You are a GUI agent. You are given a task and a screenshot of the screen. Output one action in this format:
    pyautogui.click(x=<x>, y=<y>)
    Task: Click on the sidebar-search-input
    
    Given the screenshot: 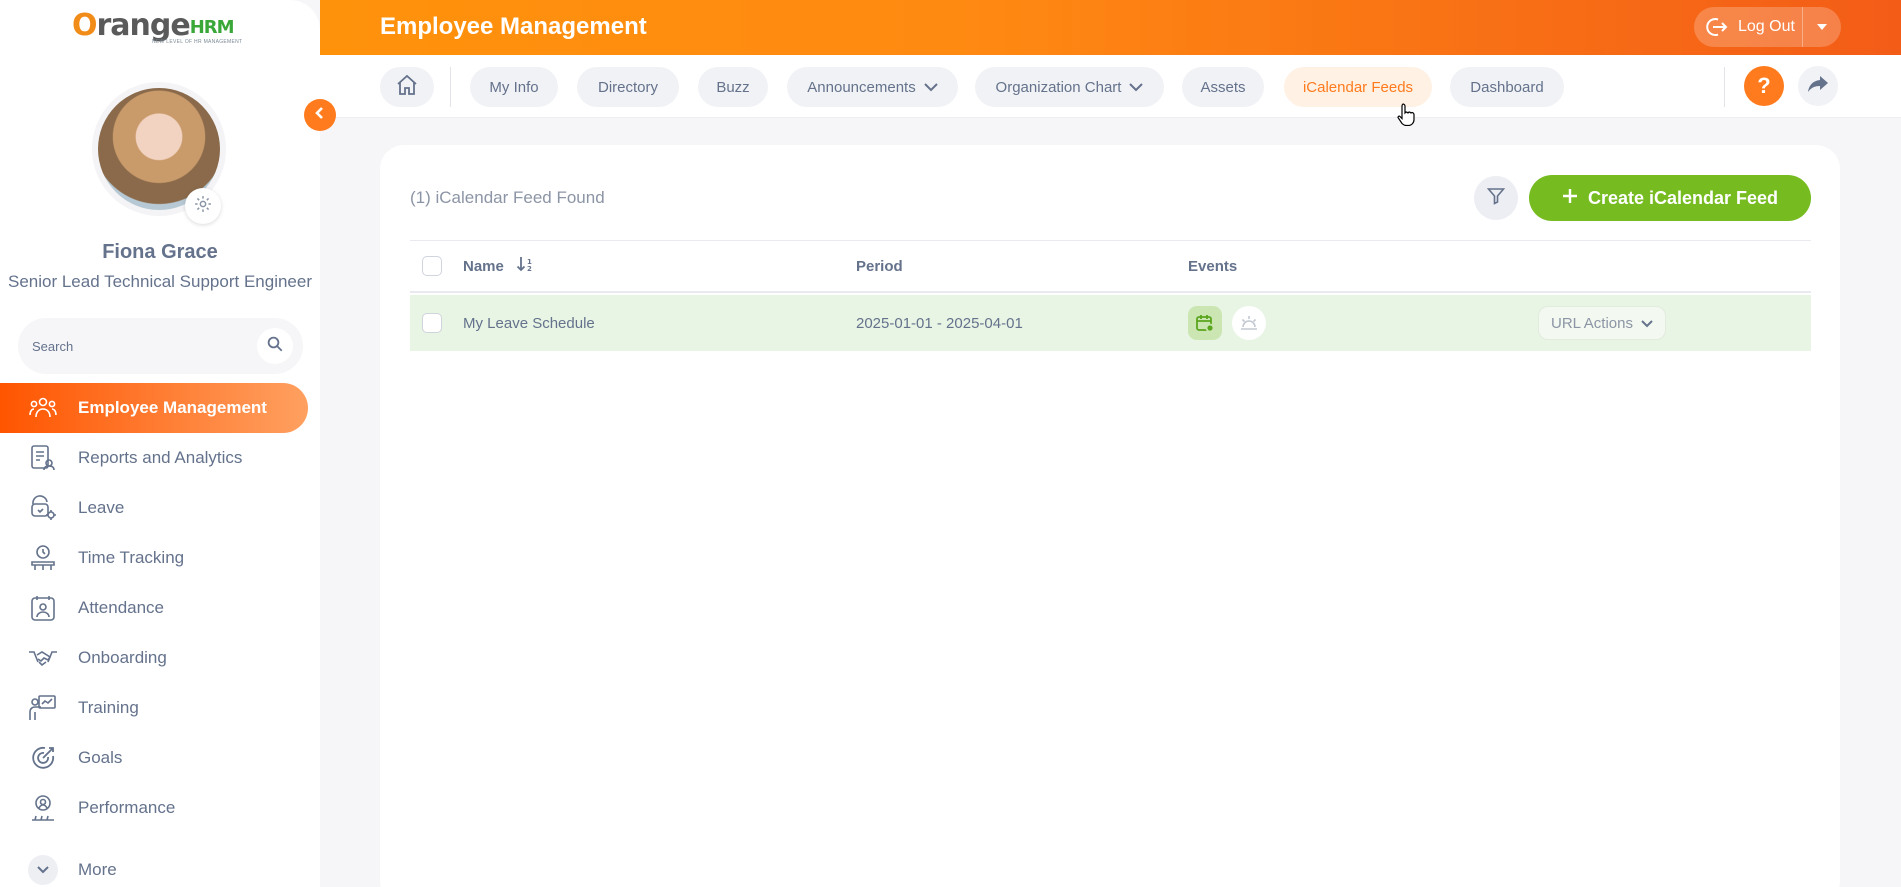 What is the action you would take?
    pyautogui.click(x=142, y=346)
    